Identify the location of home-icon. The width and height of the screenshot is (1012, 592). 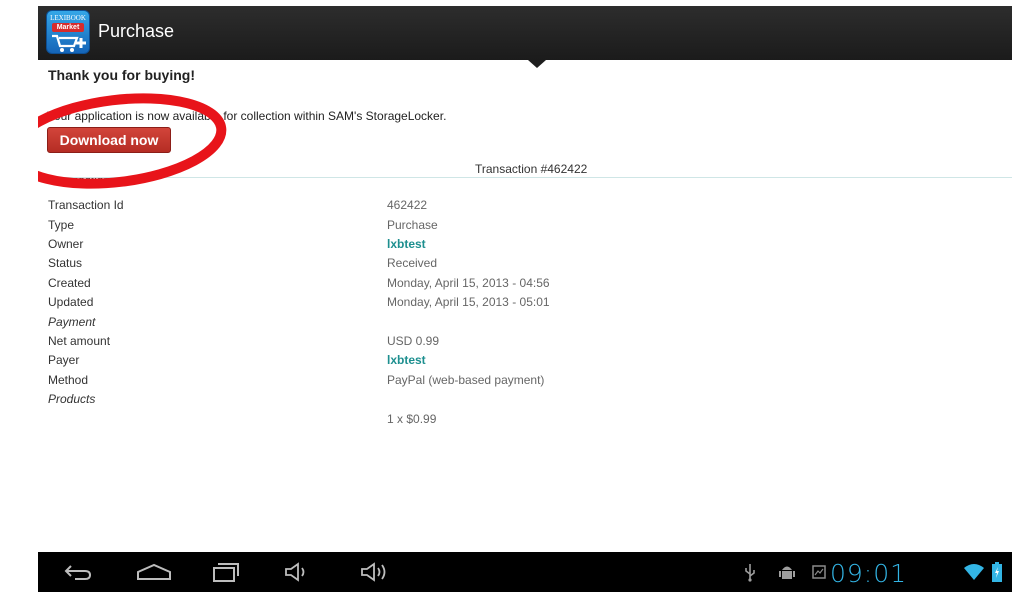
(154, 571).